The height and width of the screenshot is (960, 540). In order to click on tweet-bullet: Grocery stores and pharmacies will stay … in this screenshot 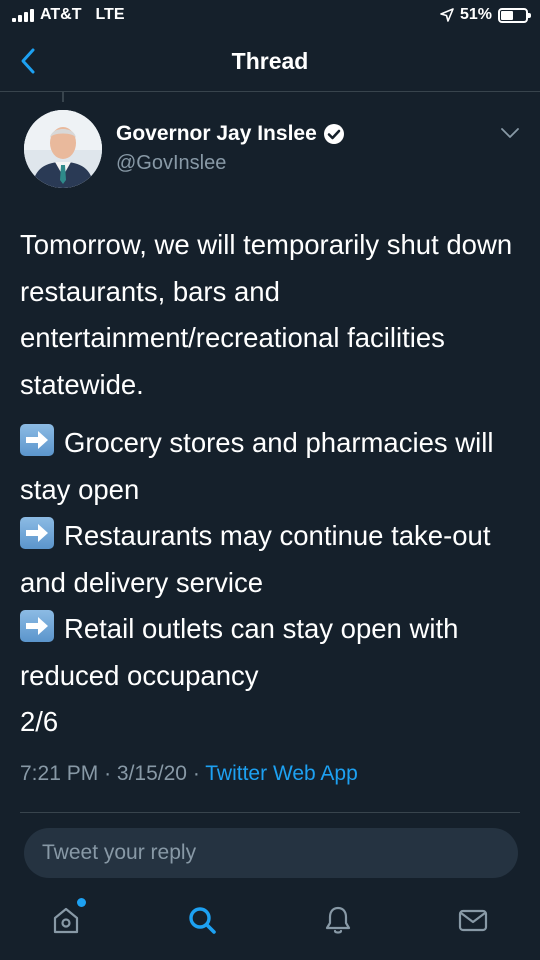, I will do `click(272, 466)`.